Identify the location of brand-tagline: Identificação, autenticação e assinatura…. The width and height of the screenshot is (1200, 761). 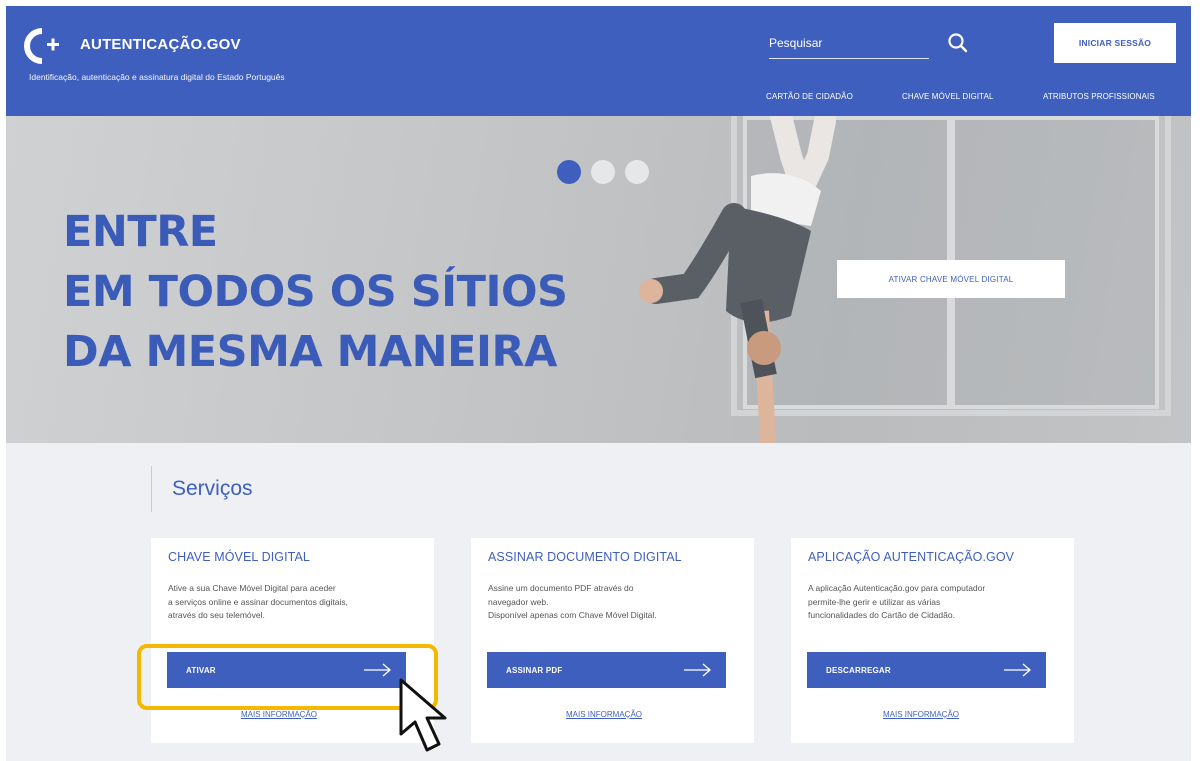
(157, 77).